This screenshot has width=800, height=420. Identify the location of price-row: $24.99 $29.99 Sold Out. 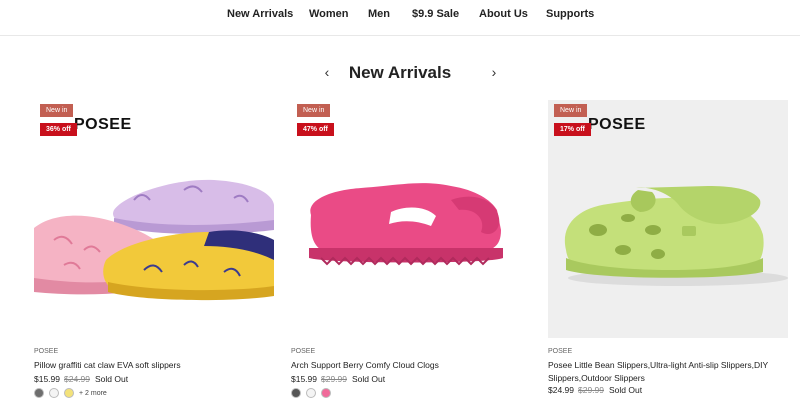
(595, 390).